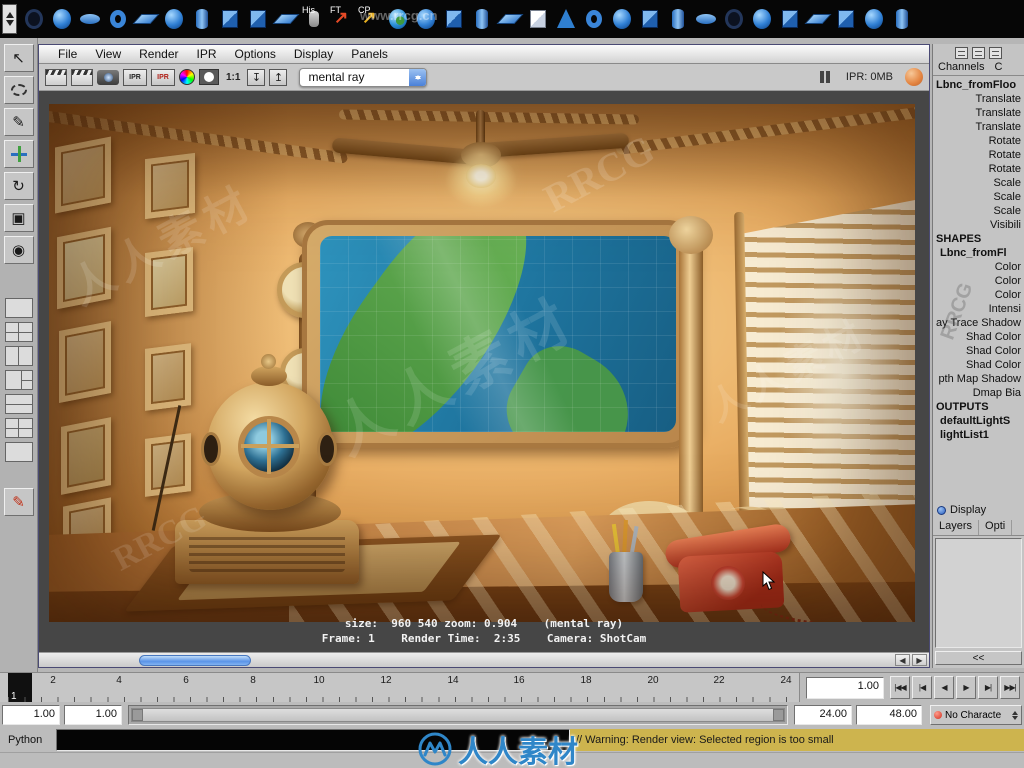  Describe the element at coordinates (93, 715) in the screenshot. I see `playback-start-field: 1.00` at that location.